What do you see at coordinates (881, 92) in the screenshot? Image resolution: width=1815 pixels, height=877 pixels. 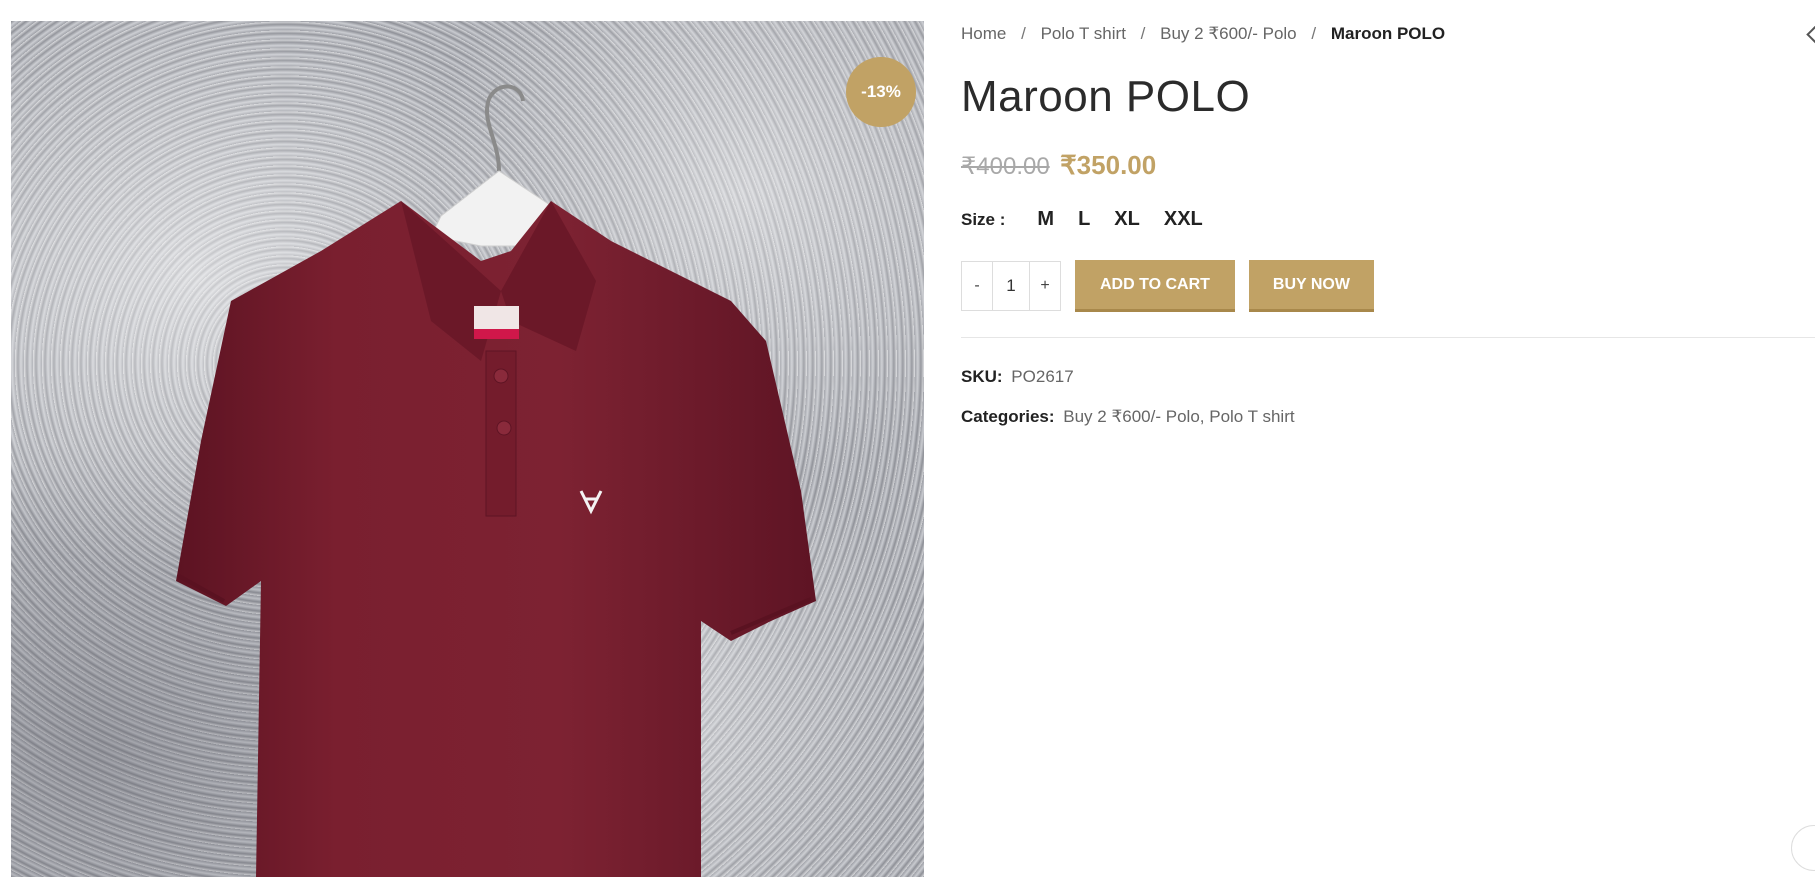 I see `sale-badge: -13%` at bounding box center [881, 92].